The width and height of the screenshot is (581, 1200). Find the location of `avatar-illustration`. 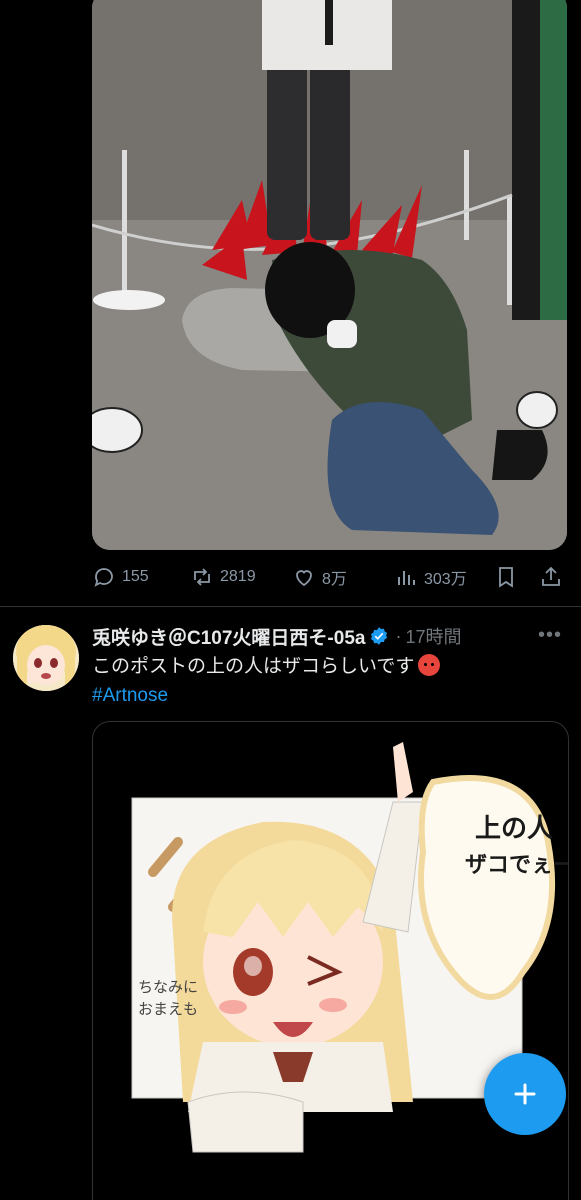

avatar-illustration is located at coordinates (46, 658).